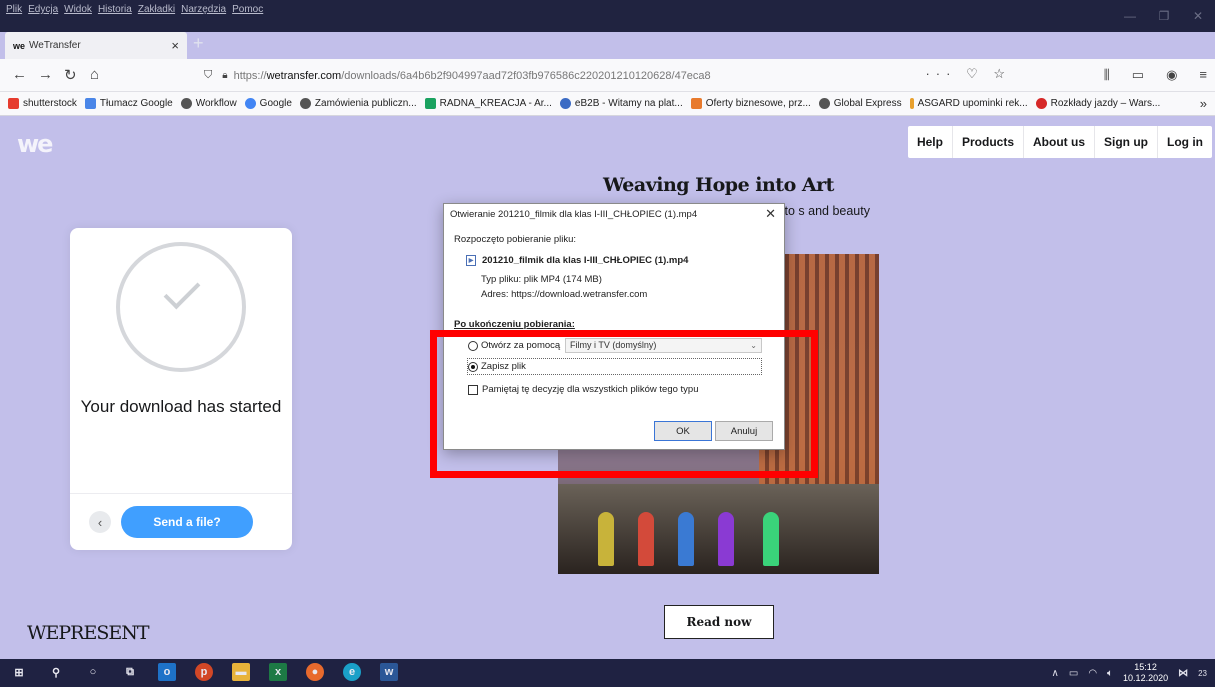 Image resolution: width=1215 pixels, height=687 pixels. Describe the element at coordinates (1164, 16) in the screenshot. I see `restore-icon: ❐` at that location.